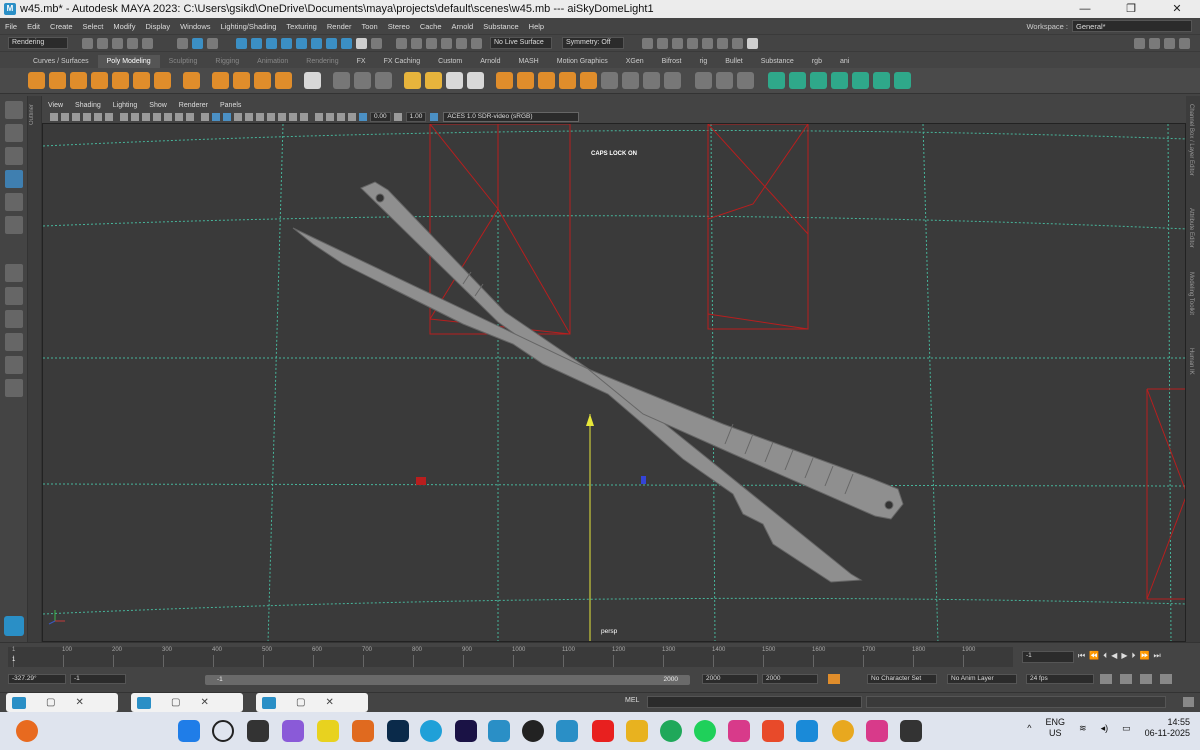 The height and width of the screenshot is (750, 1200). I want to click on language-indicator: ENG US, so click(1056, 728).